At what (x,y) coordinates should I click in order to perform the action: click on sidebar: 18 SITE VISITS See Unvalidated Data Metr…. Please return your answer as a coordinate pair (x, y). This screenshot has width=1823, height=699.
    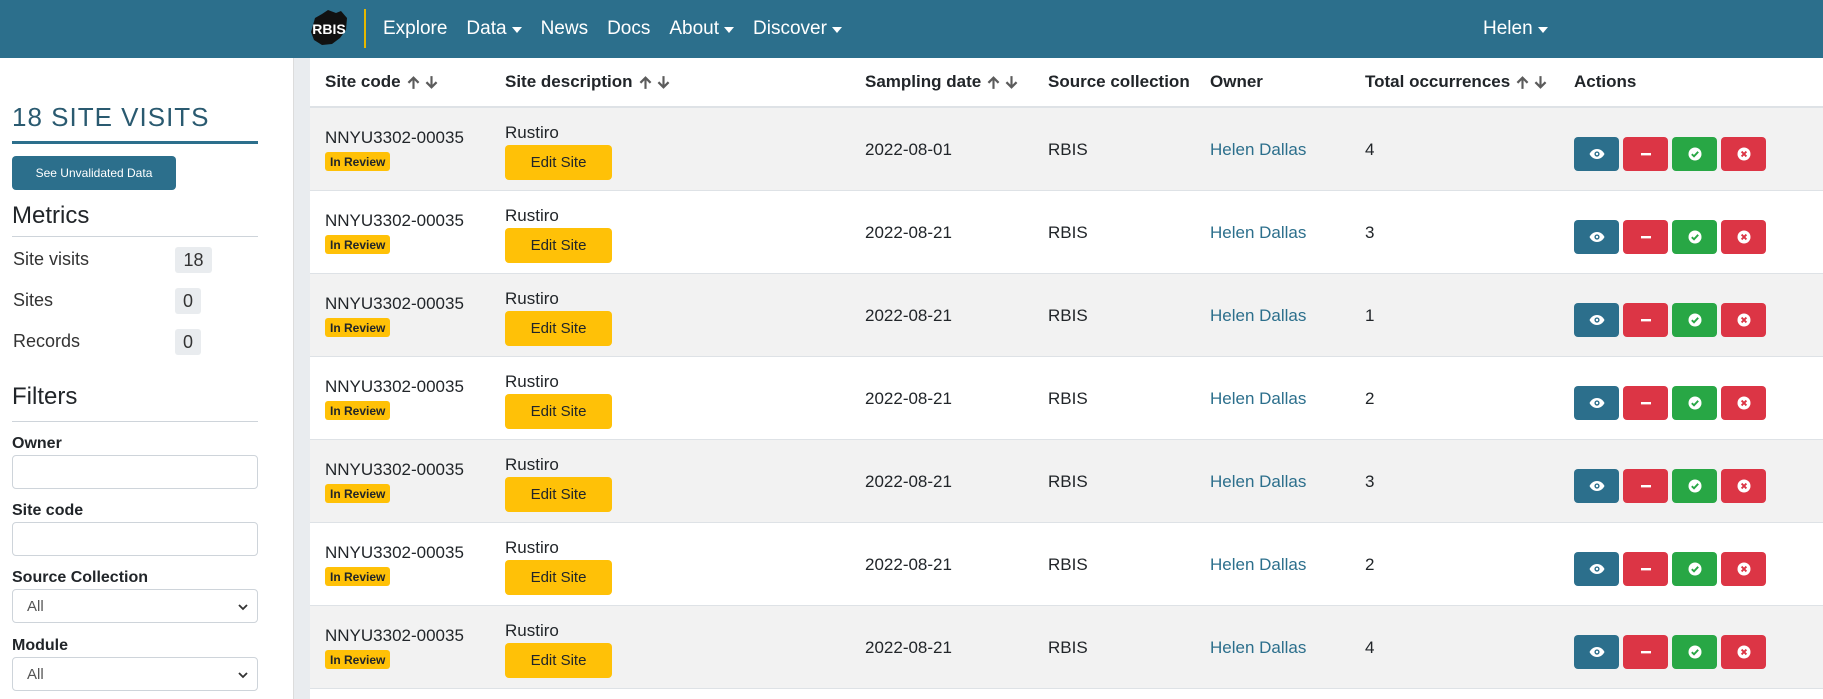
    Looking at the image, I should click on (147, 378).